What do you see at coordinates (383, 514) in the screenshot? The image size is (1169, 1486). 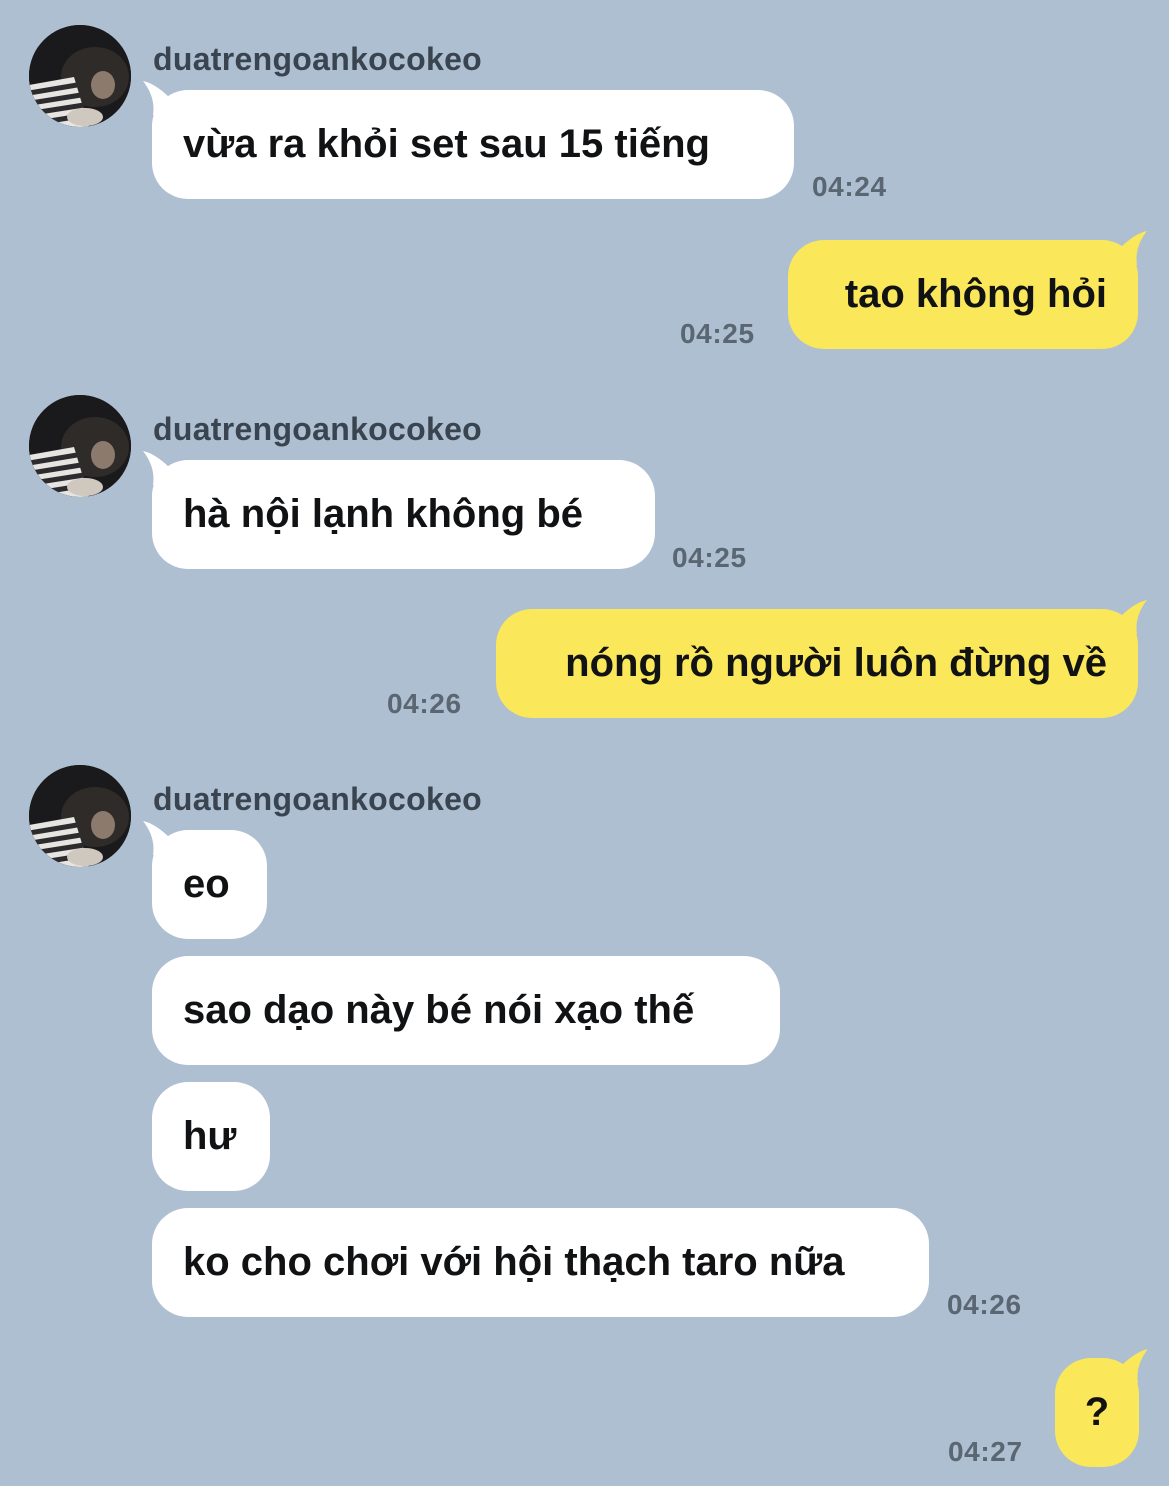 I see `message-text: hà nội lạnh không bé` at bounding box center [383, 514].